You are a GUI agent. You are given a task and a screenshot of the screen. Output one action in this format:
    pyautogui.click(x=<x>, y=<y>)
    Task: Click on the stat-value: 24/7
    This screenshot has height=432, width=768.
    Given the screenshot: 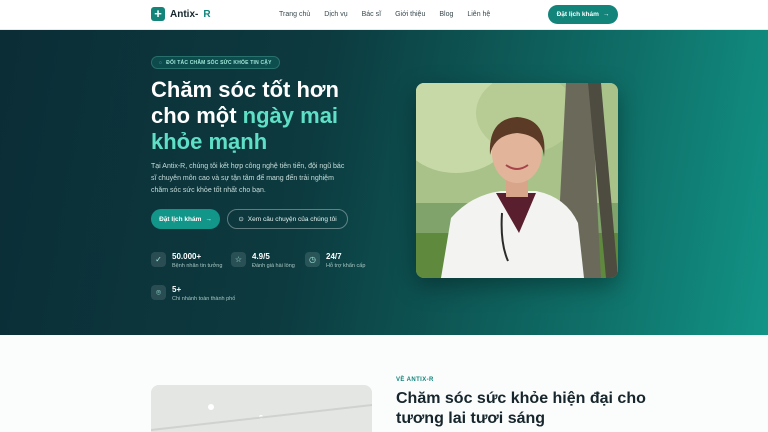 What is the action you would take?
    pyautogui.click(x=334, y=256)
    